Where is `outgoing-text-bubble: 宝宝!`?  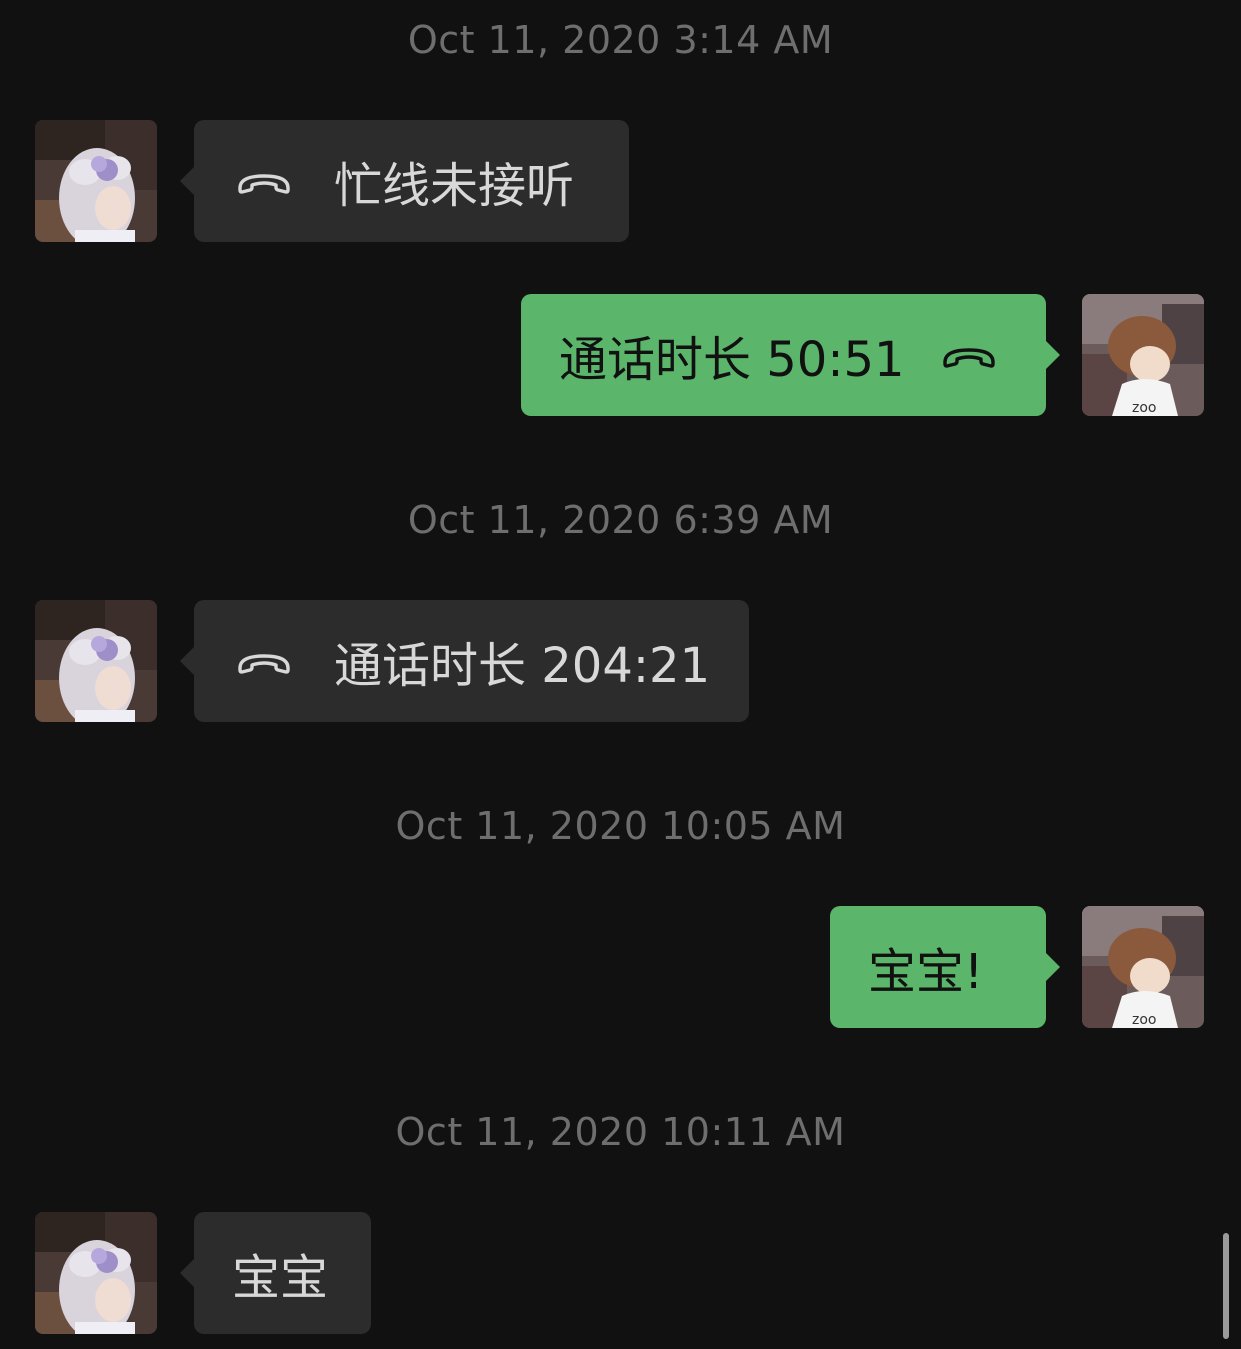 outgoing-text-bubble: 宝宝! is located at coordinates (945, 967).